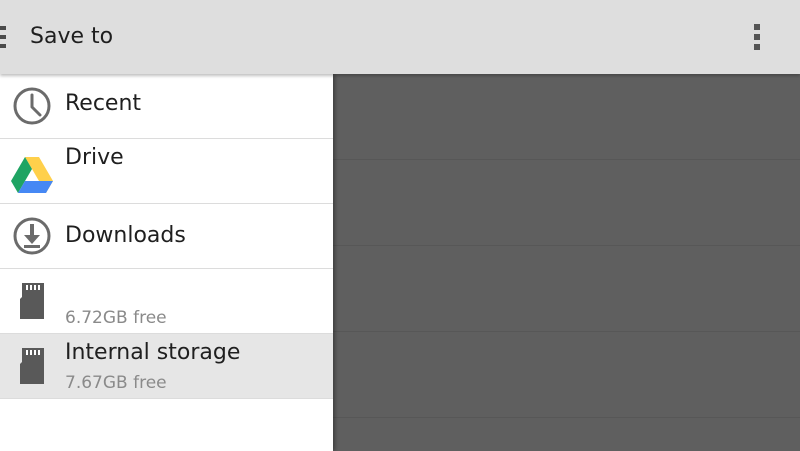 This screenshot has height=451, width=800. Describe the element at coordinates (166, 171) in the screenshot. I see `drawer-item-drive: Drive` at that location.